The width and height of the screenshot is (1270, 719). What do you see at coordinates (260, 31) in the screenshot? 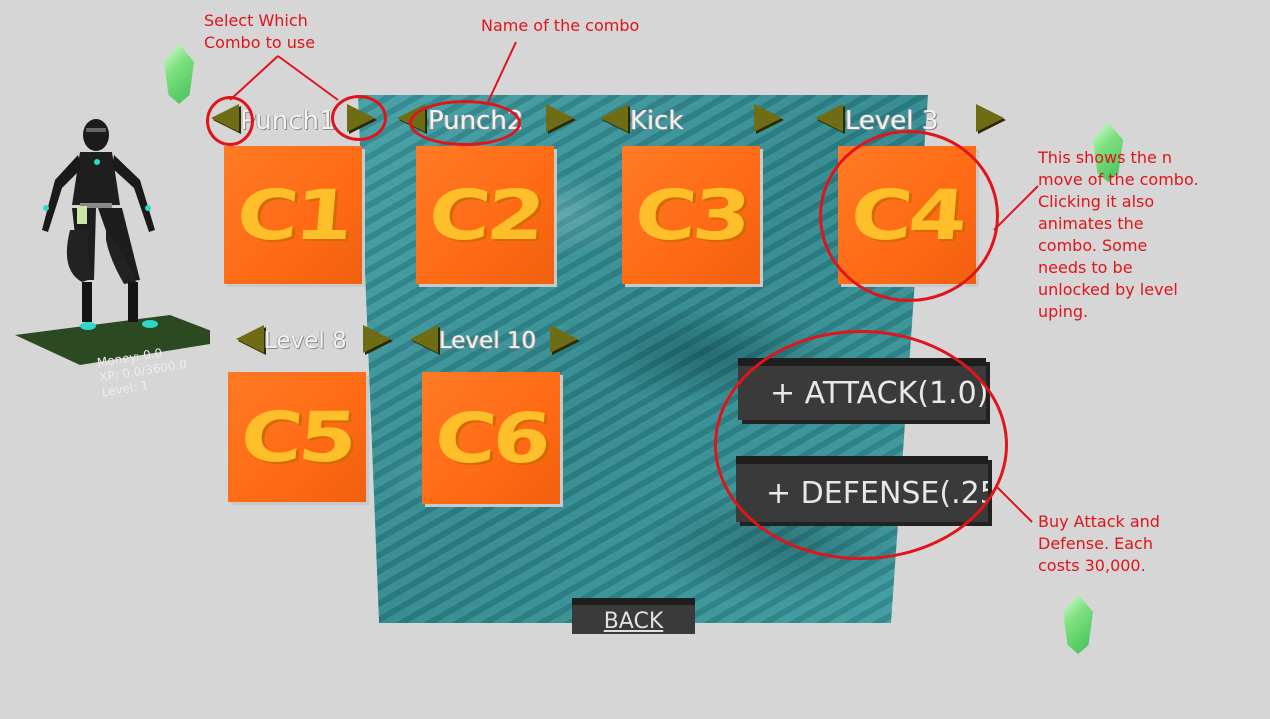
I see `annotation-select-combo: Select Which Combo to use` at bounding box center [260, 31].